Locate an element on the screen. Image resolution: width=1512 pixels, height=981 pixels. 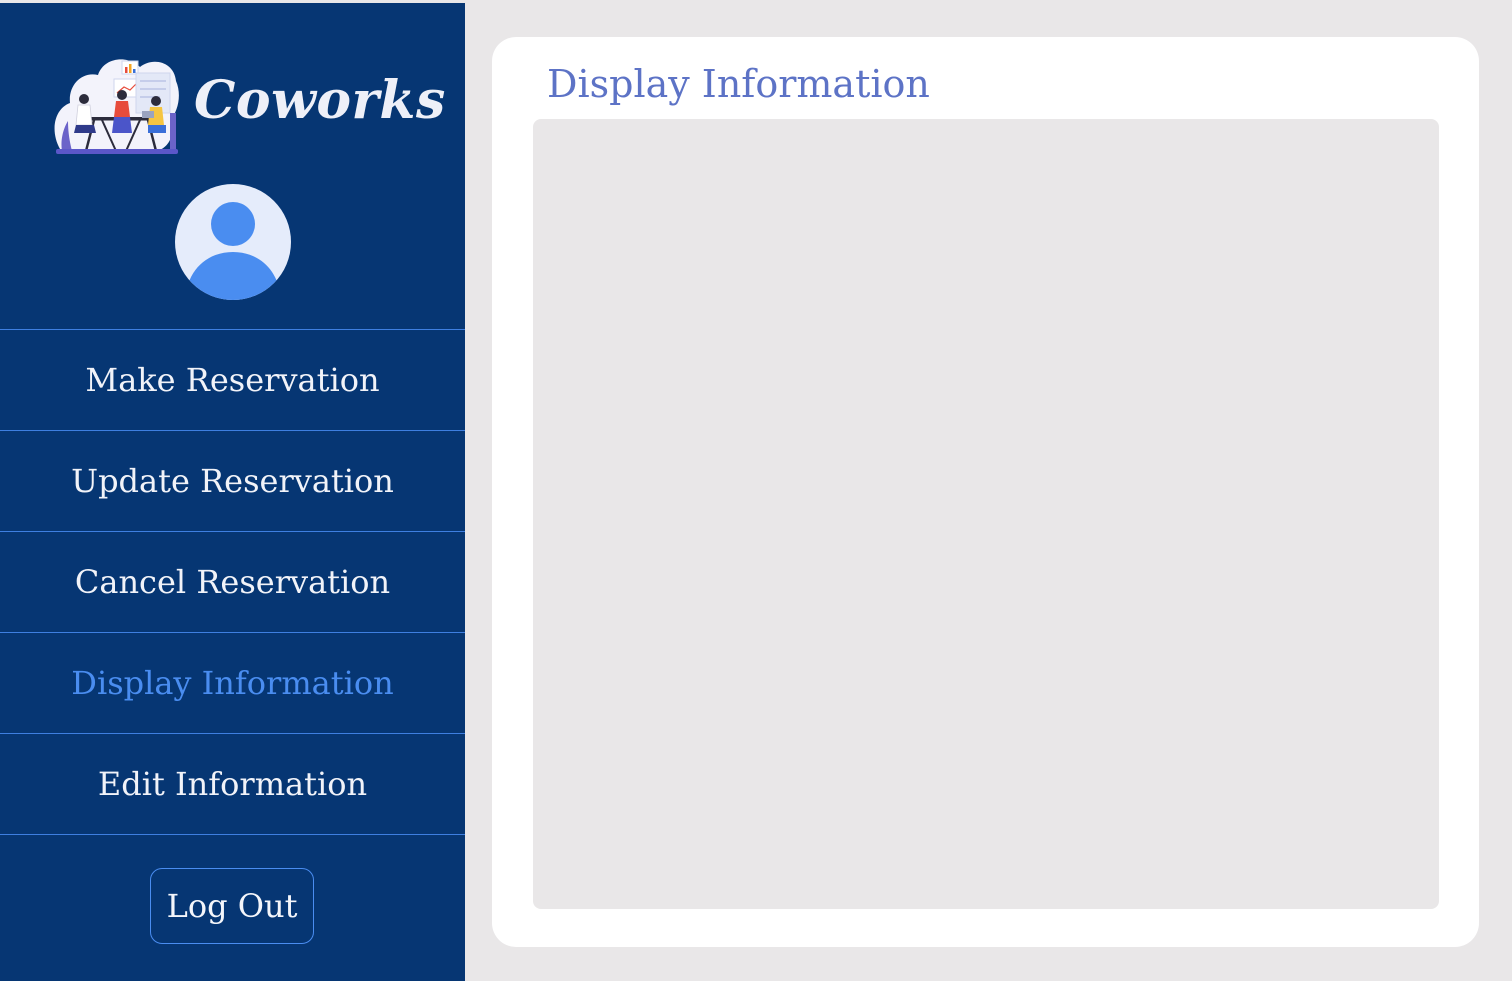
brand: Coworks is located at coordinates (248, 102).